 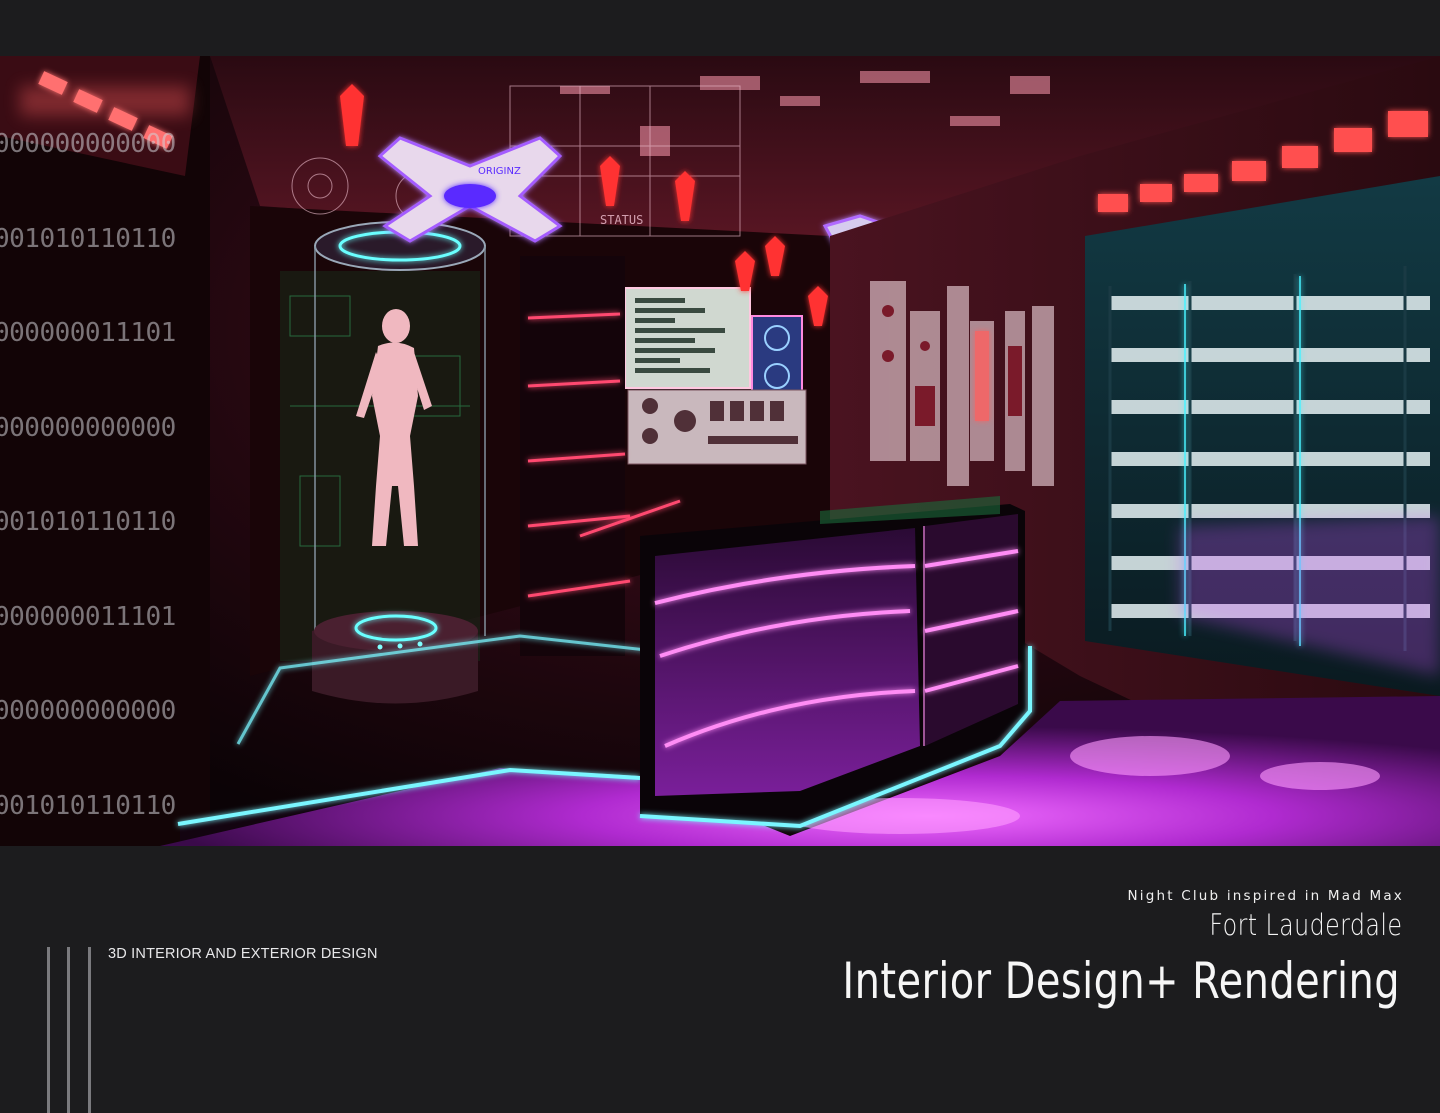 I want to click on top-bar, so click(x=720, y=28).